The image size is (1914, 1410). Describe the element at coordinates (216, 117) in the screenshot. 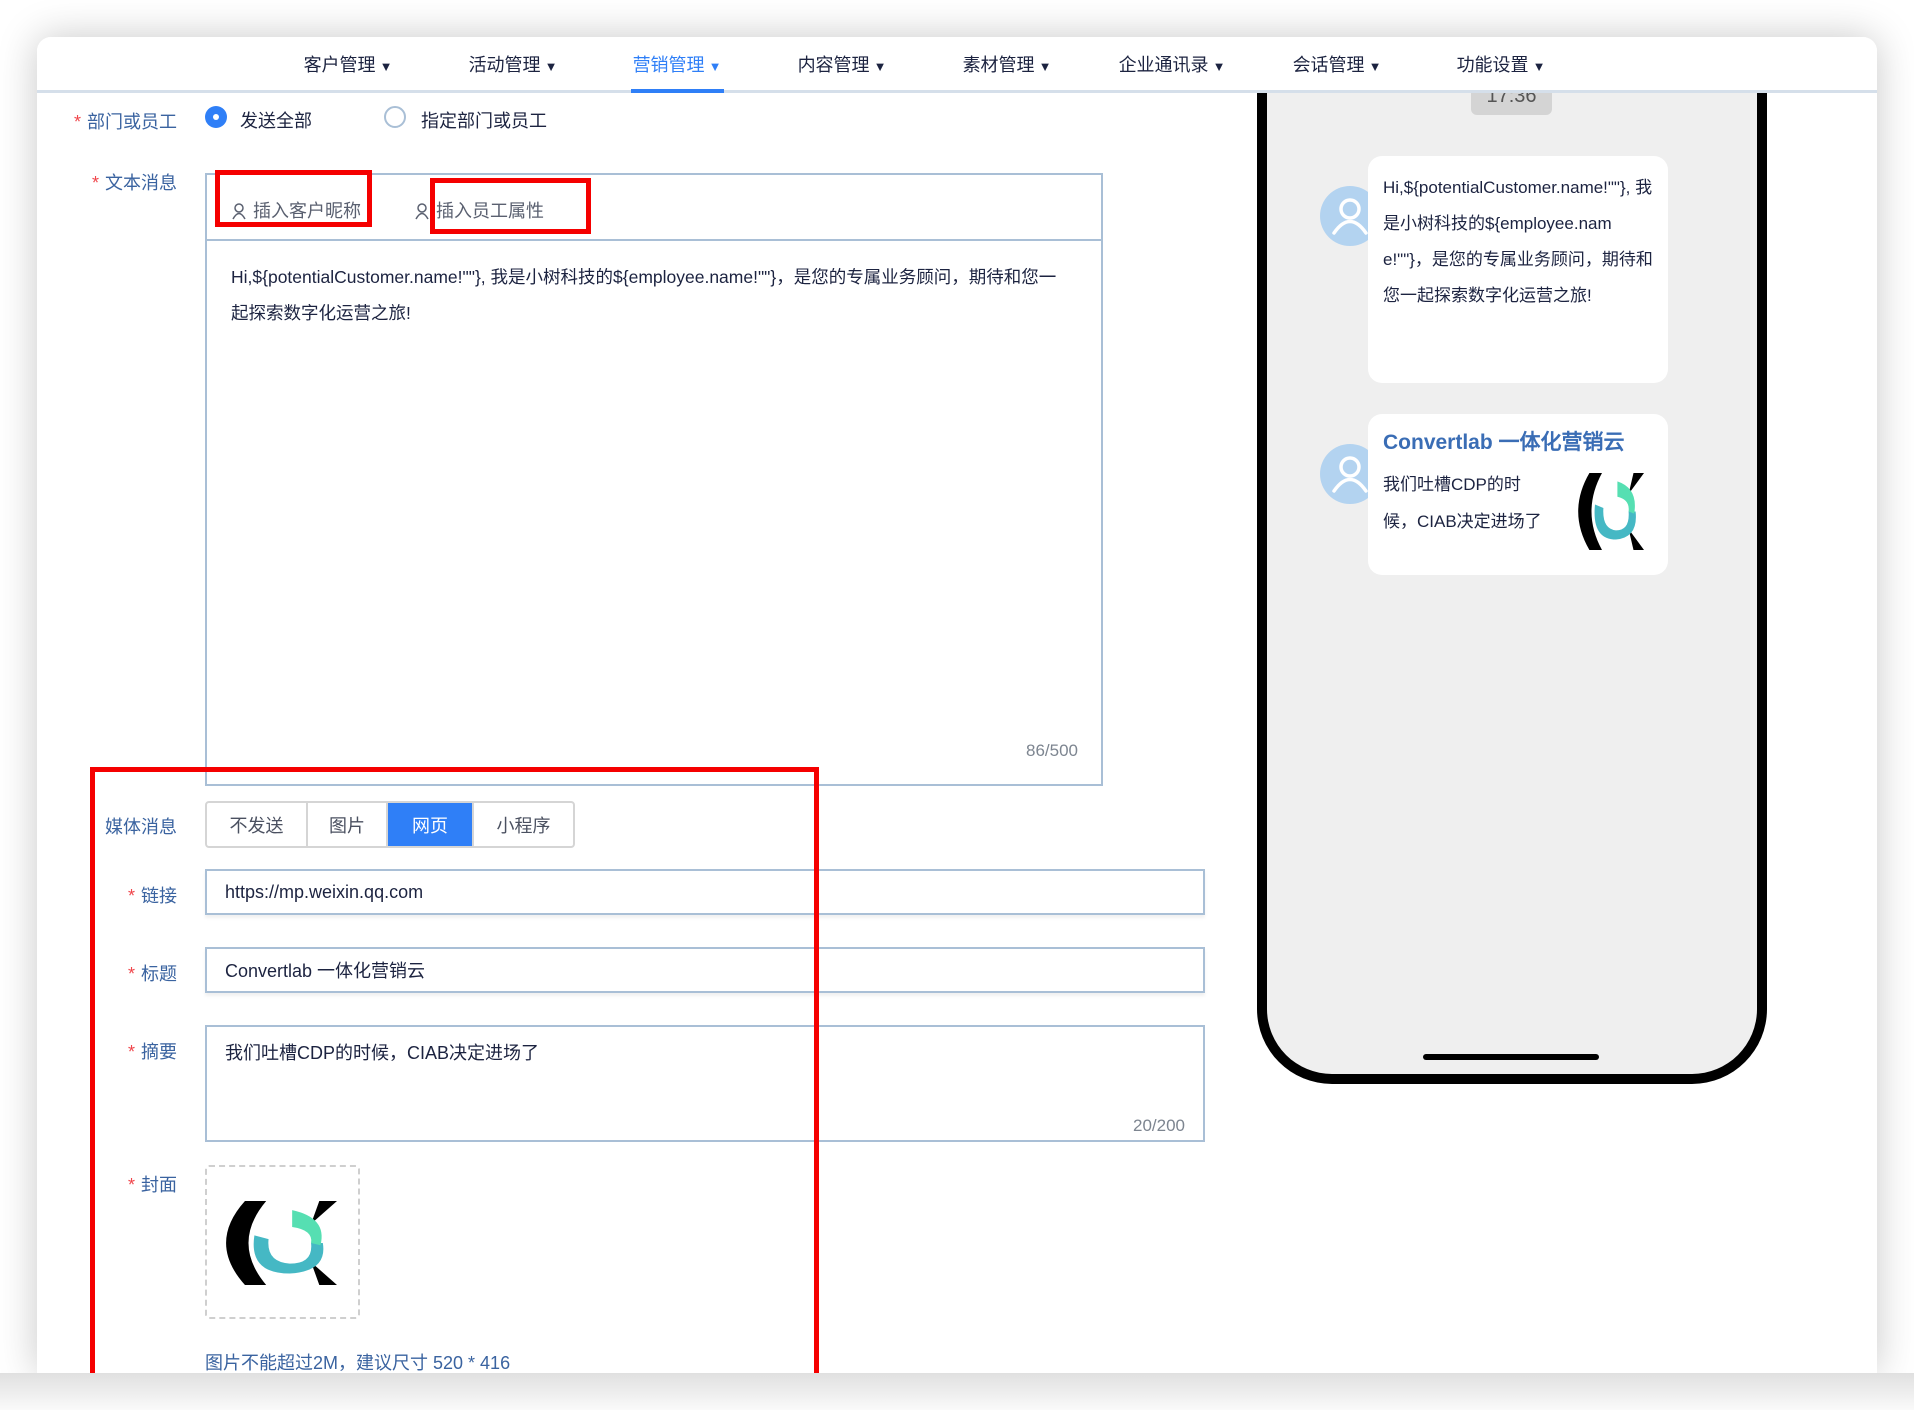

I see `radio-send-all` at that location.